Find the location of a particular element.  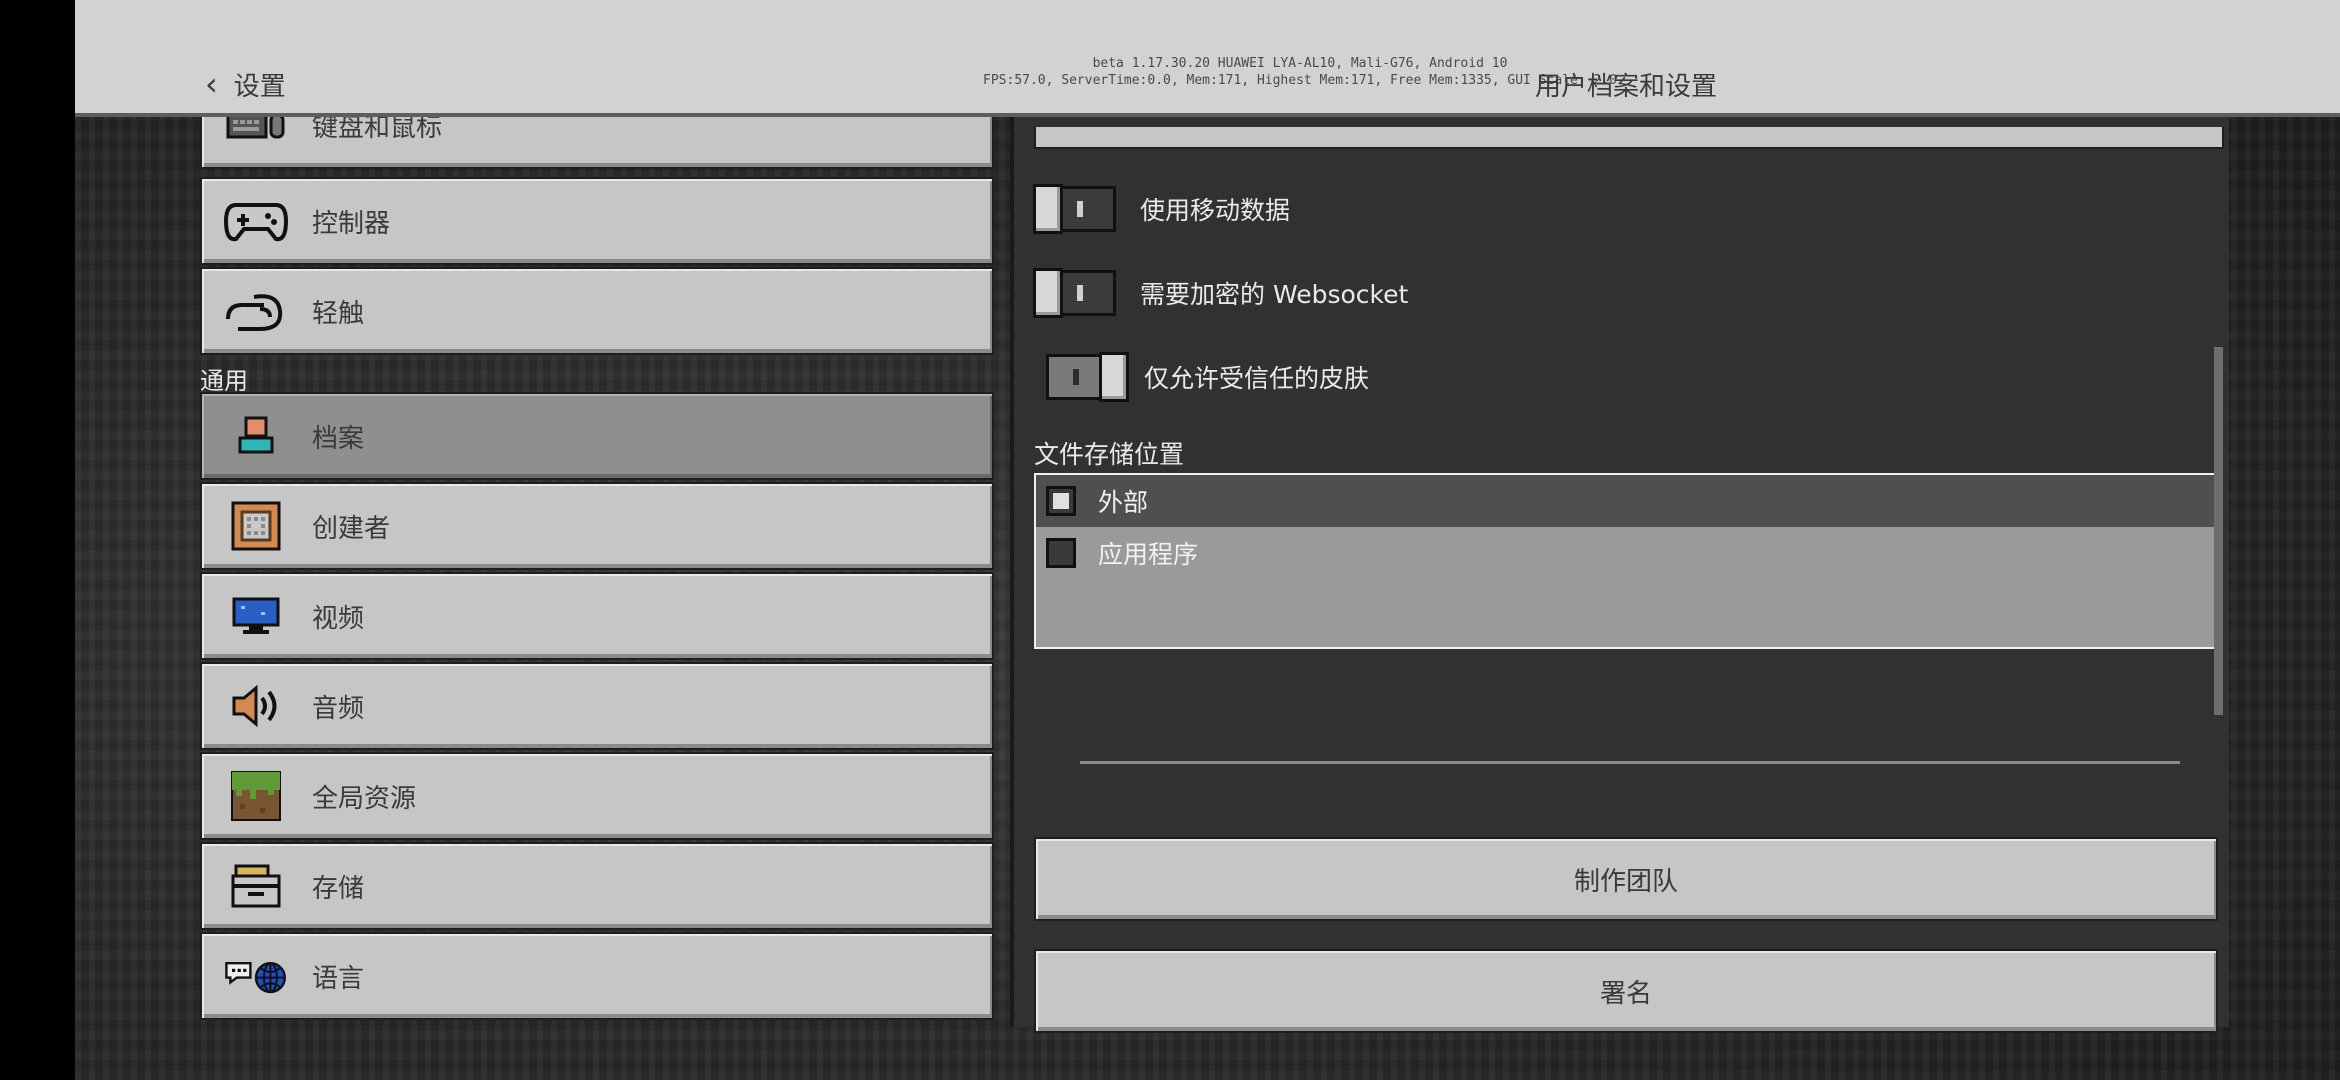

sidebar-item-label: 键盘和鼠标 is located at coordinates (377, 130).